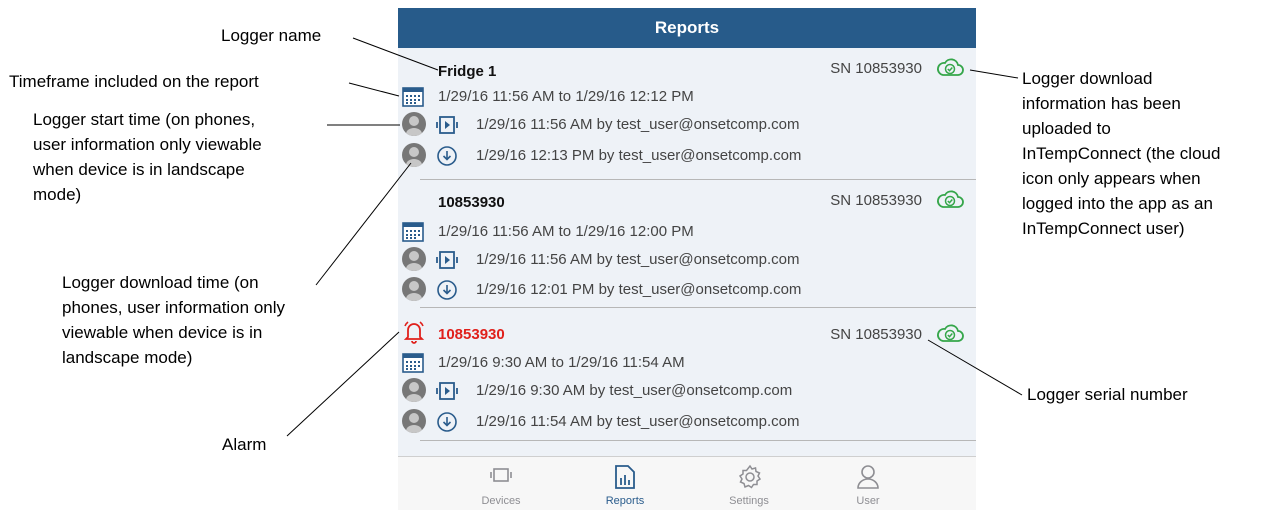  I want to click on leader-alarm, so click(343, 384).